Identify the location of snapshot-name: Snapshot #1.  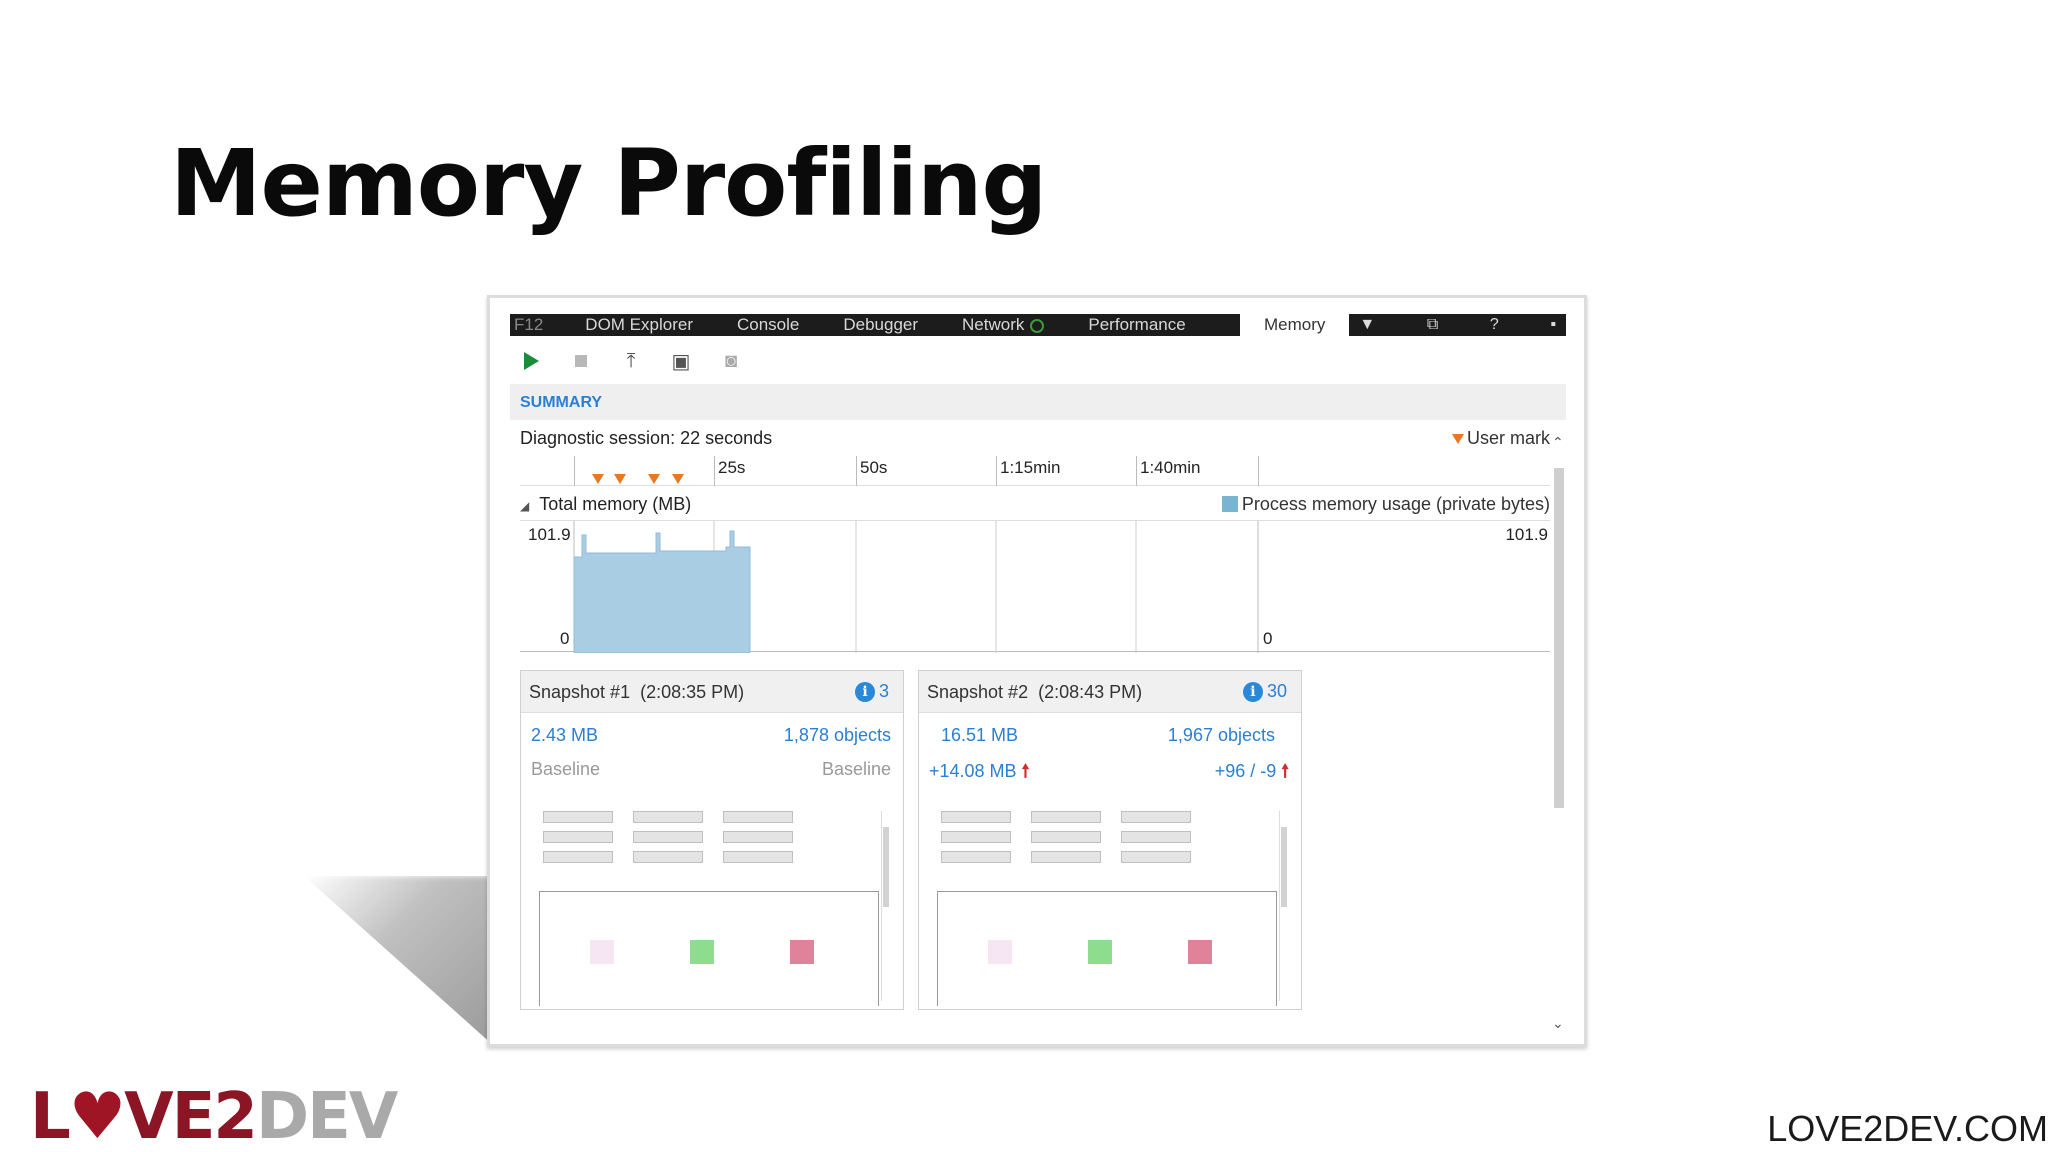
(580, 692).